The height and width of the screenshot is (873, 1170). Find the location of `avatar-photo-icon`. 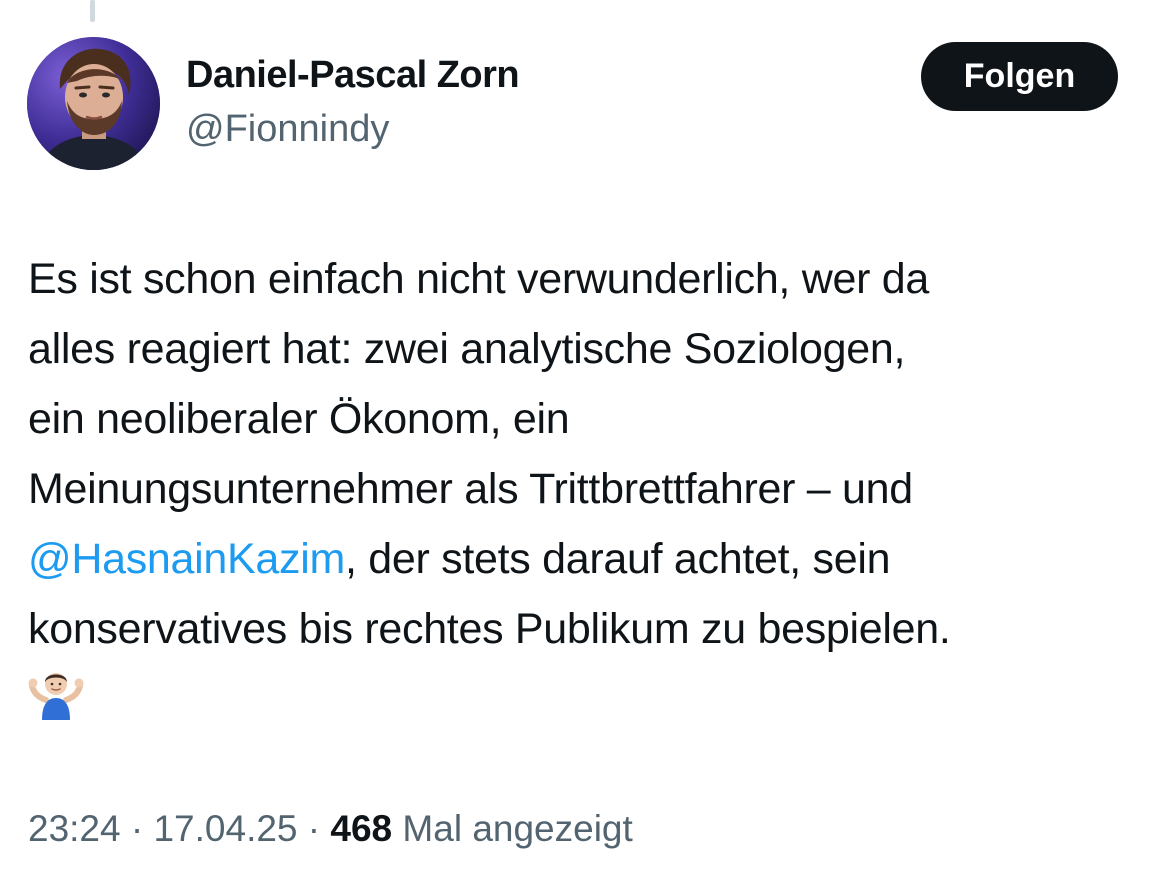

avatar-photo-icon is located at coordinates (93, 103).